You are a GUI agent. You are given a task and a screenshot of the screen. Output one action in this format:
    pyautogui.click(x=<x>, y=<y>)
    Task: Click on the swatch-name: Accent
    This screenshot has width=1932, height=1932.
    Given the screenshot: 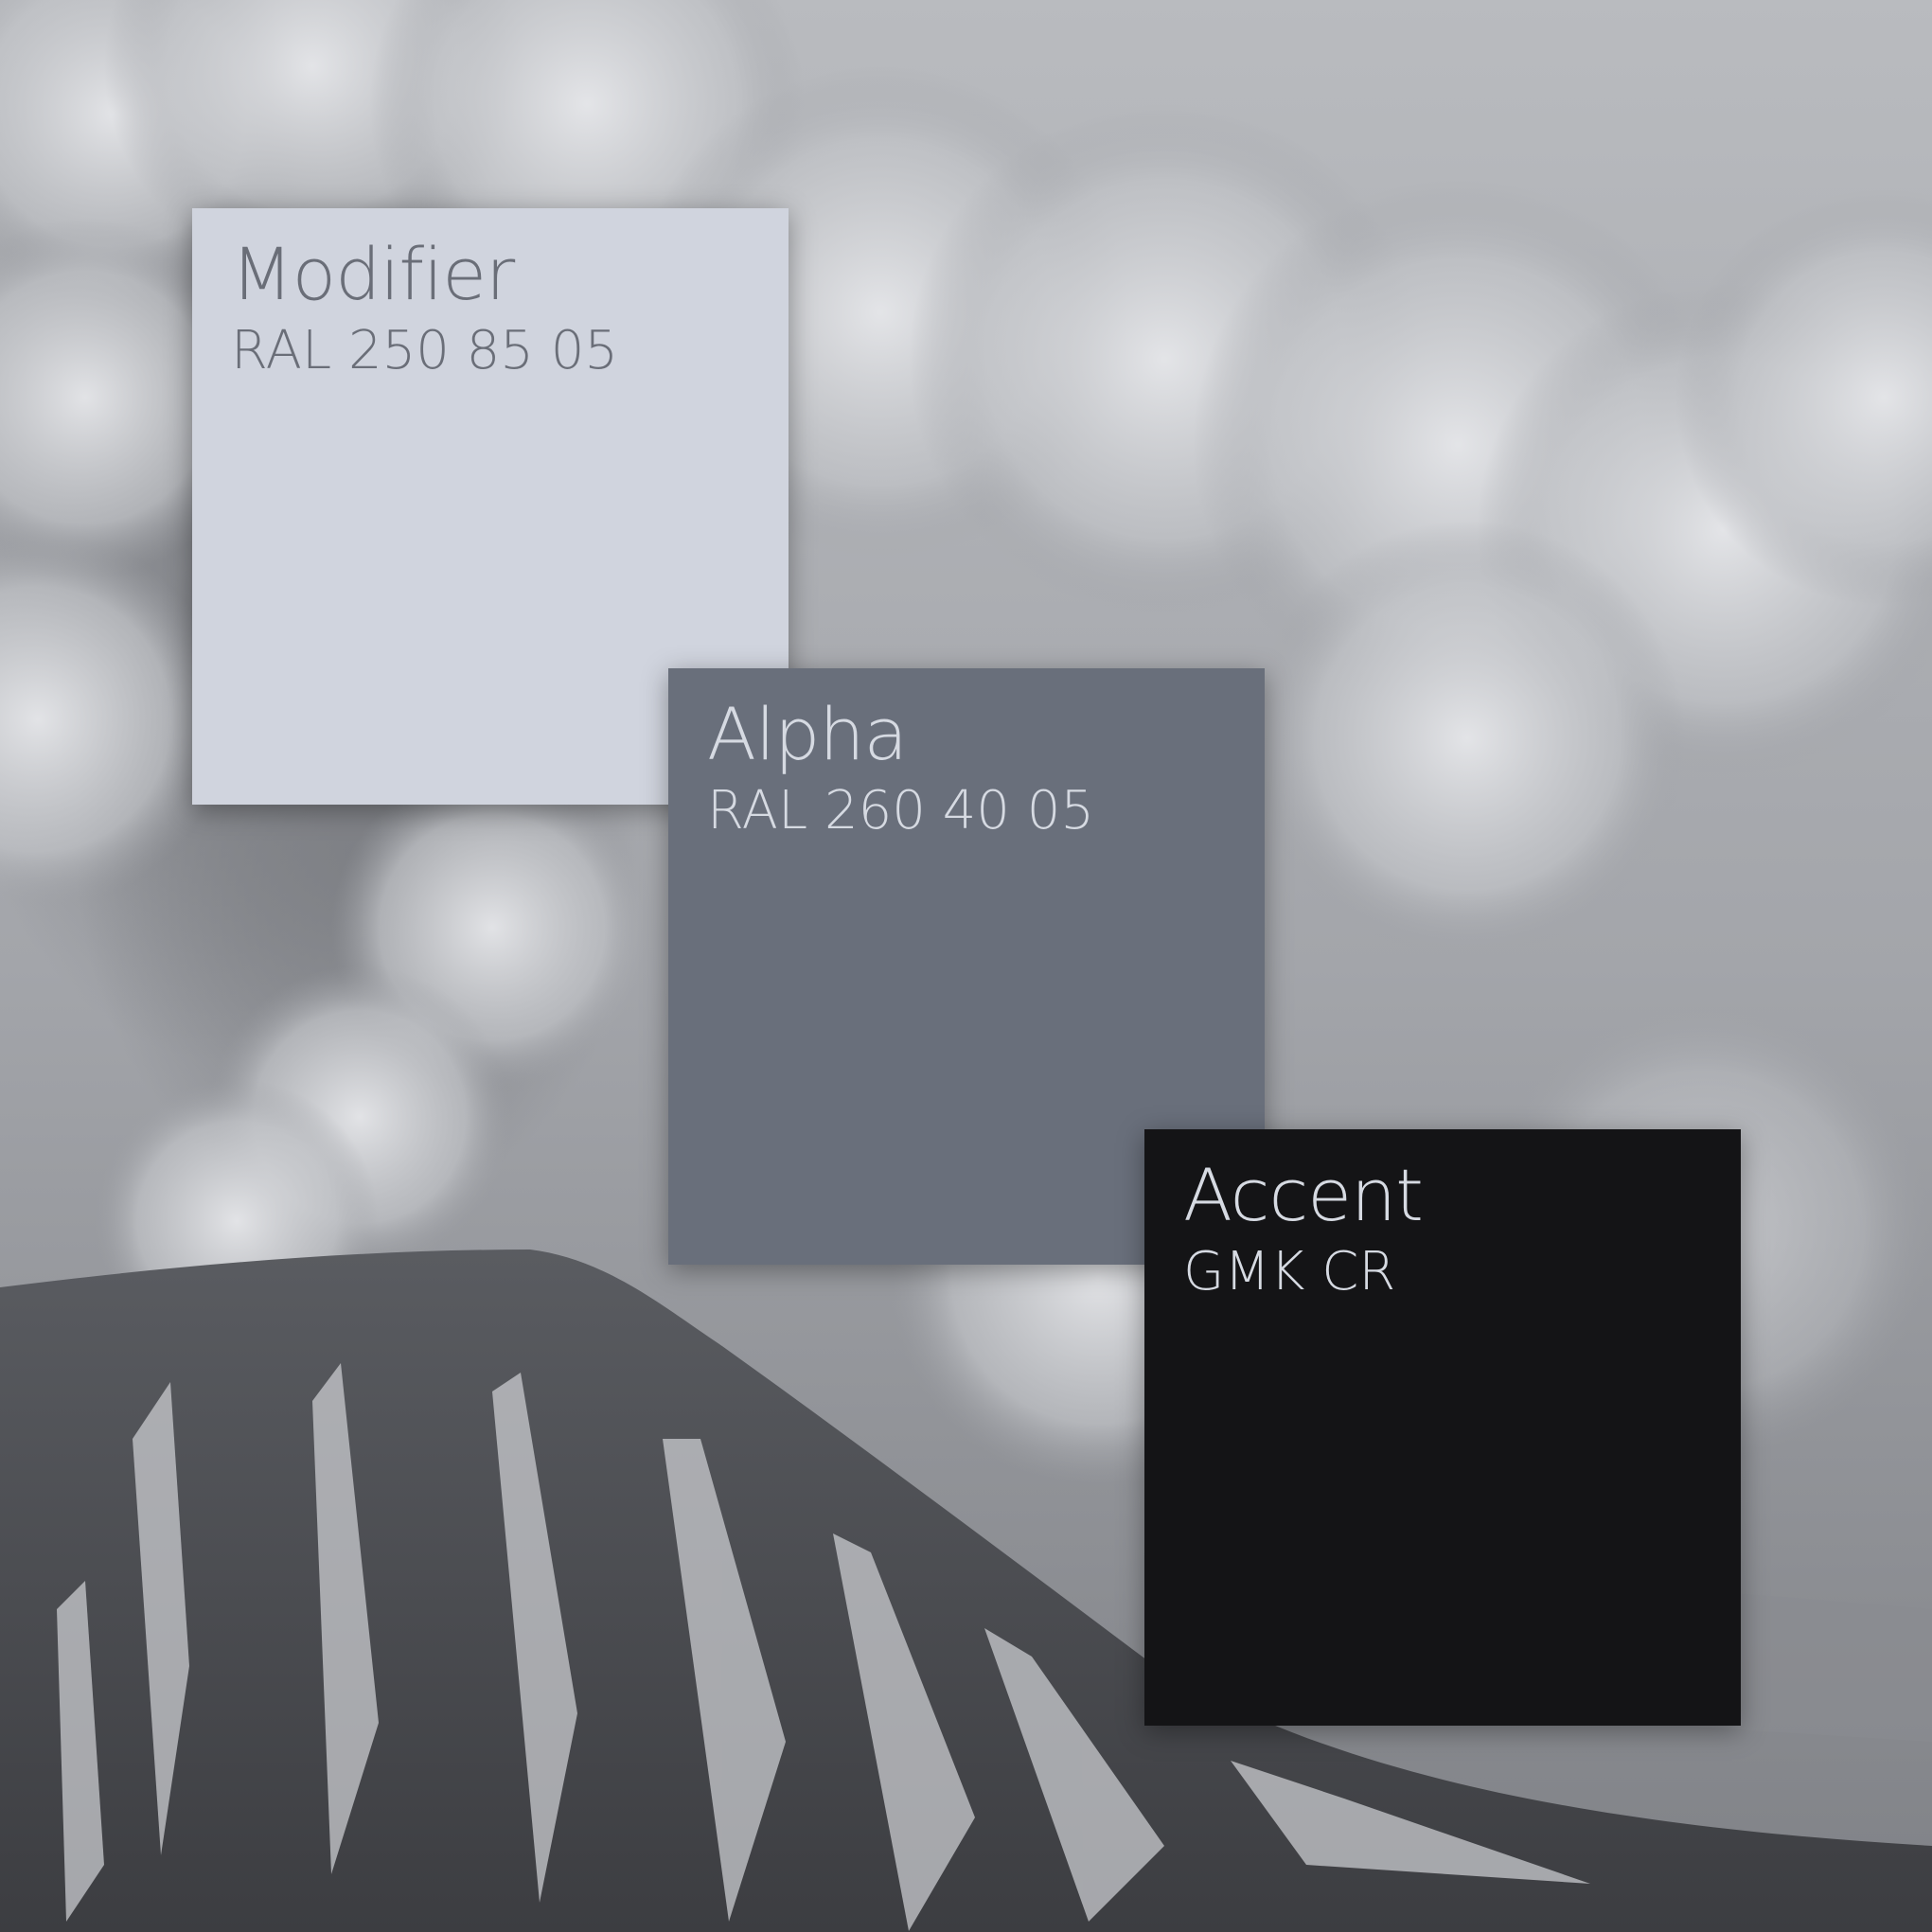 What is the action you would take?
    pyautogui.click(x=1303, y=1195)
    